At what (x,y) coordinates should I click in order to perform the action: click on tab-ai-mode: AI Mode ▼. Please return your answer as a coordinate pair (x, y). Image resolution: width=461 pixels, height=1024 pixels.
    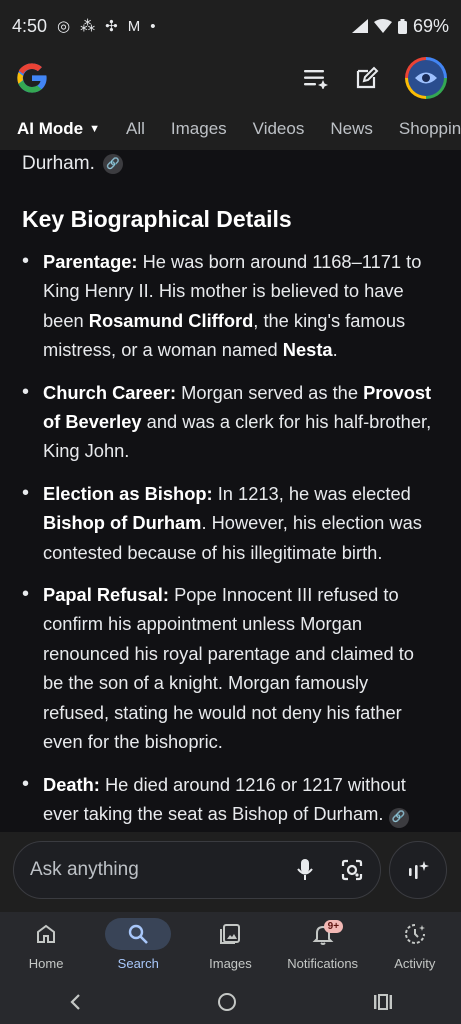
    Looking at the image, I should click on (58, 129).